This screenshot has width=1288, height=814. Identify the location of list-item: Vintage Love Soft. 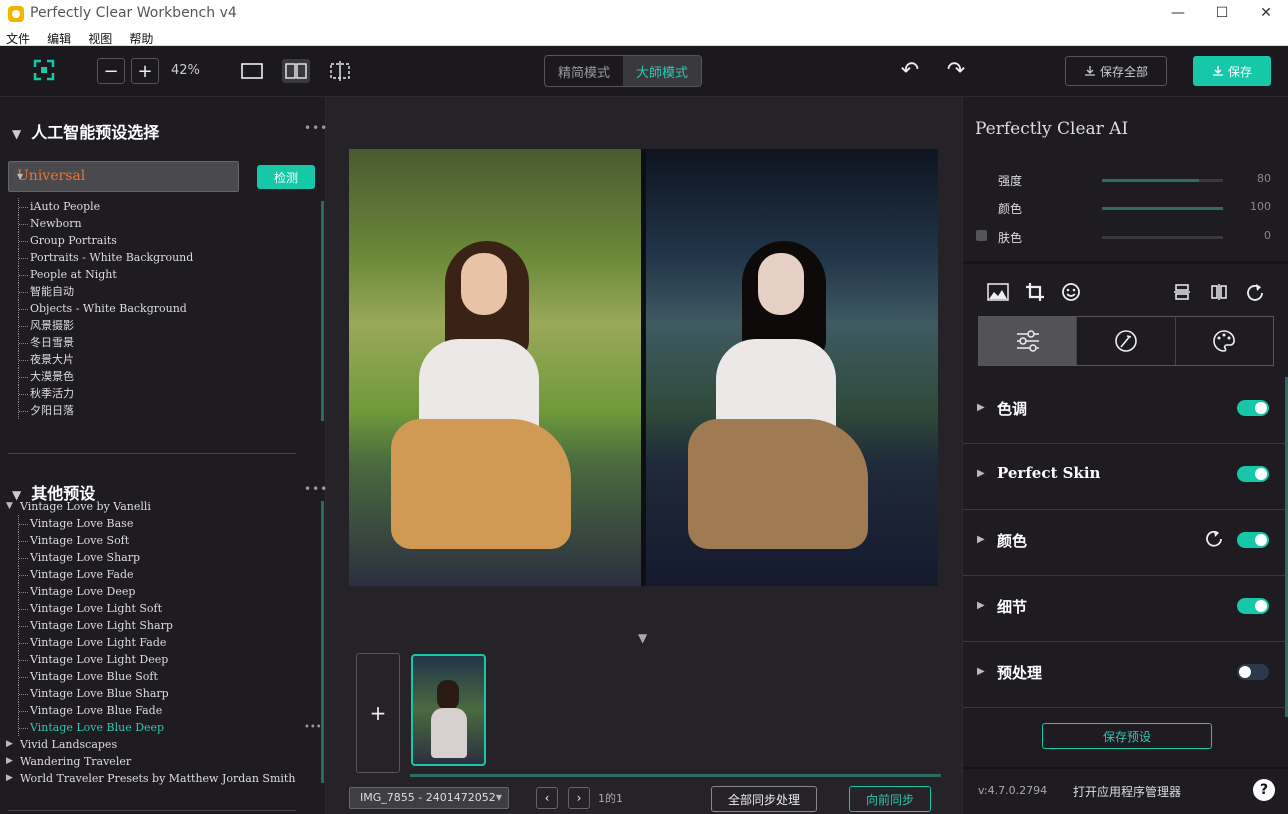
(163, 540).